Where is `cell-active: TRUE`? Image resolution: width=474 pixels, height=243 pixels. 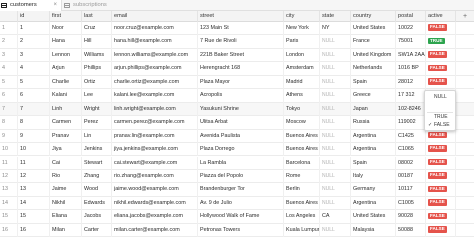
cell-active: TRUE is located at coordinates (441, 42).